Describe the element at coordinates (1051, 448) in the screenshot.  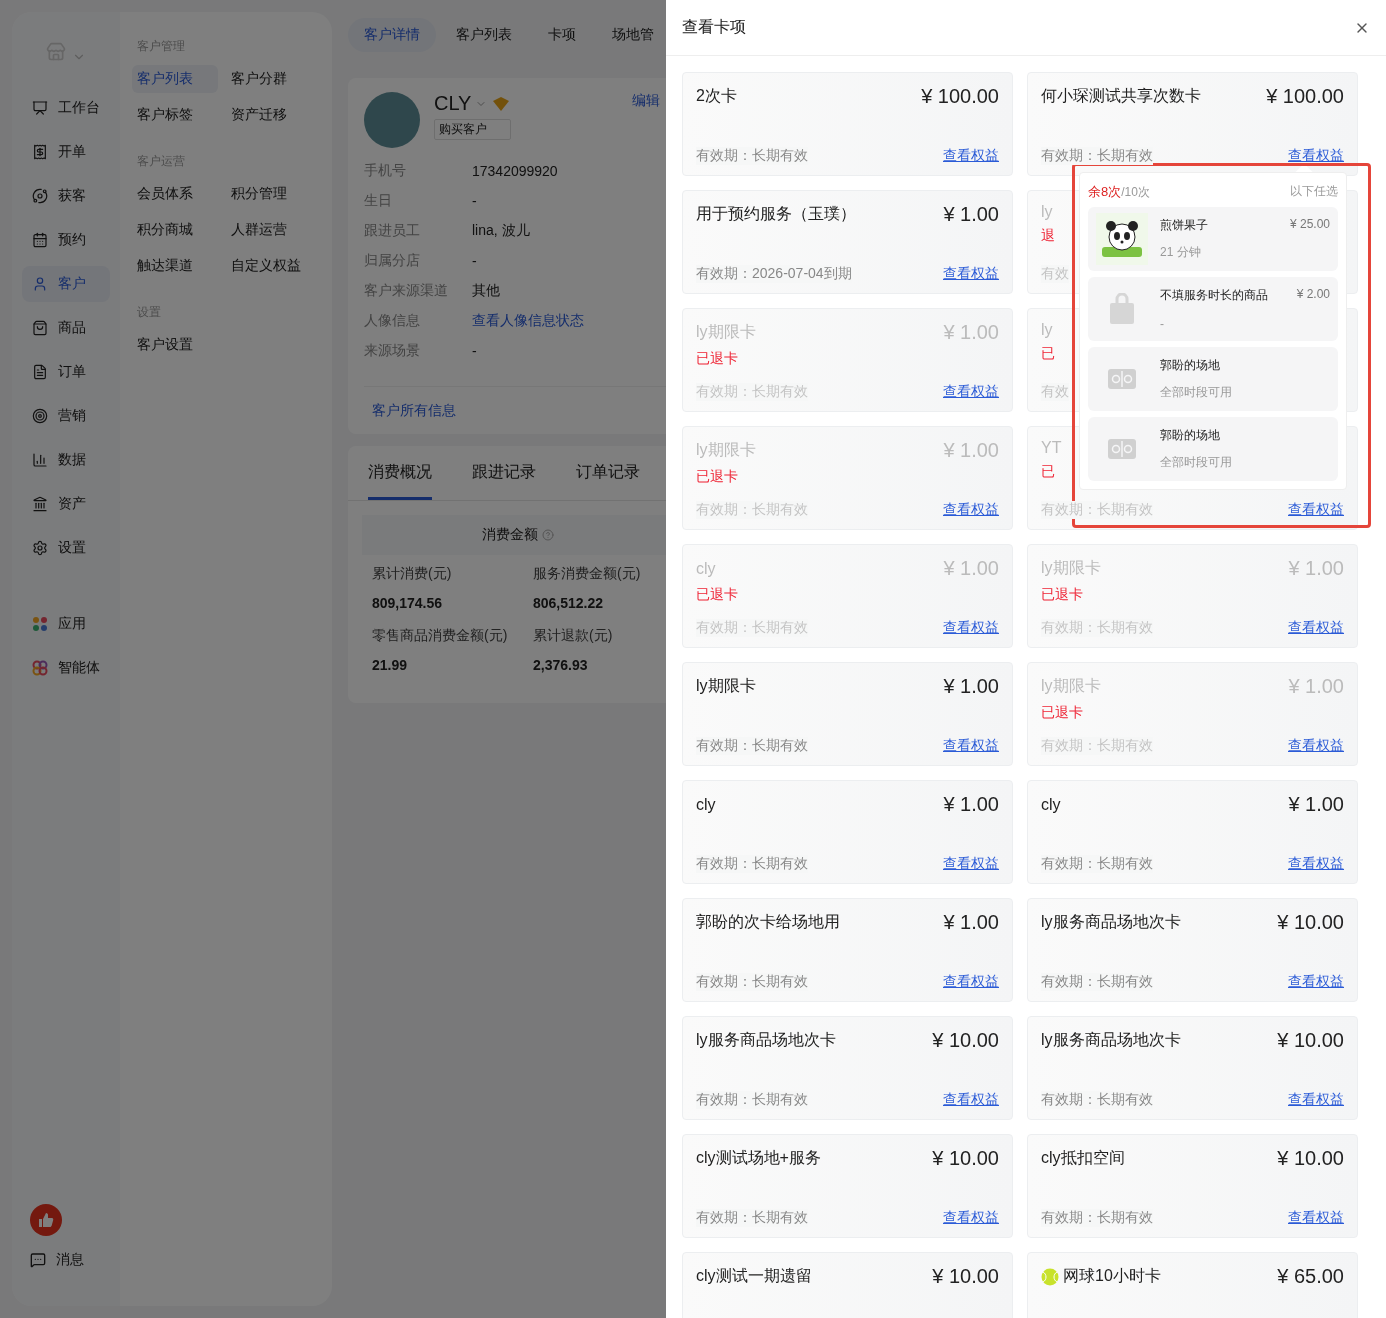
I see `card-name: YT` at that location.